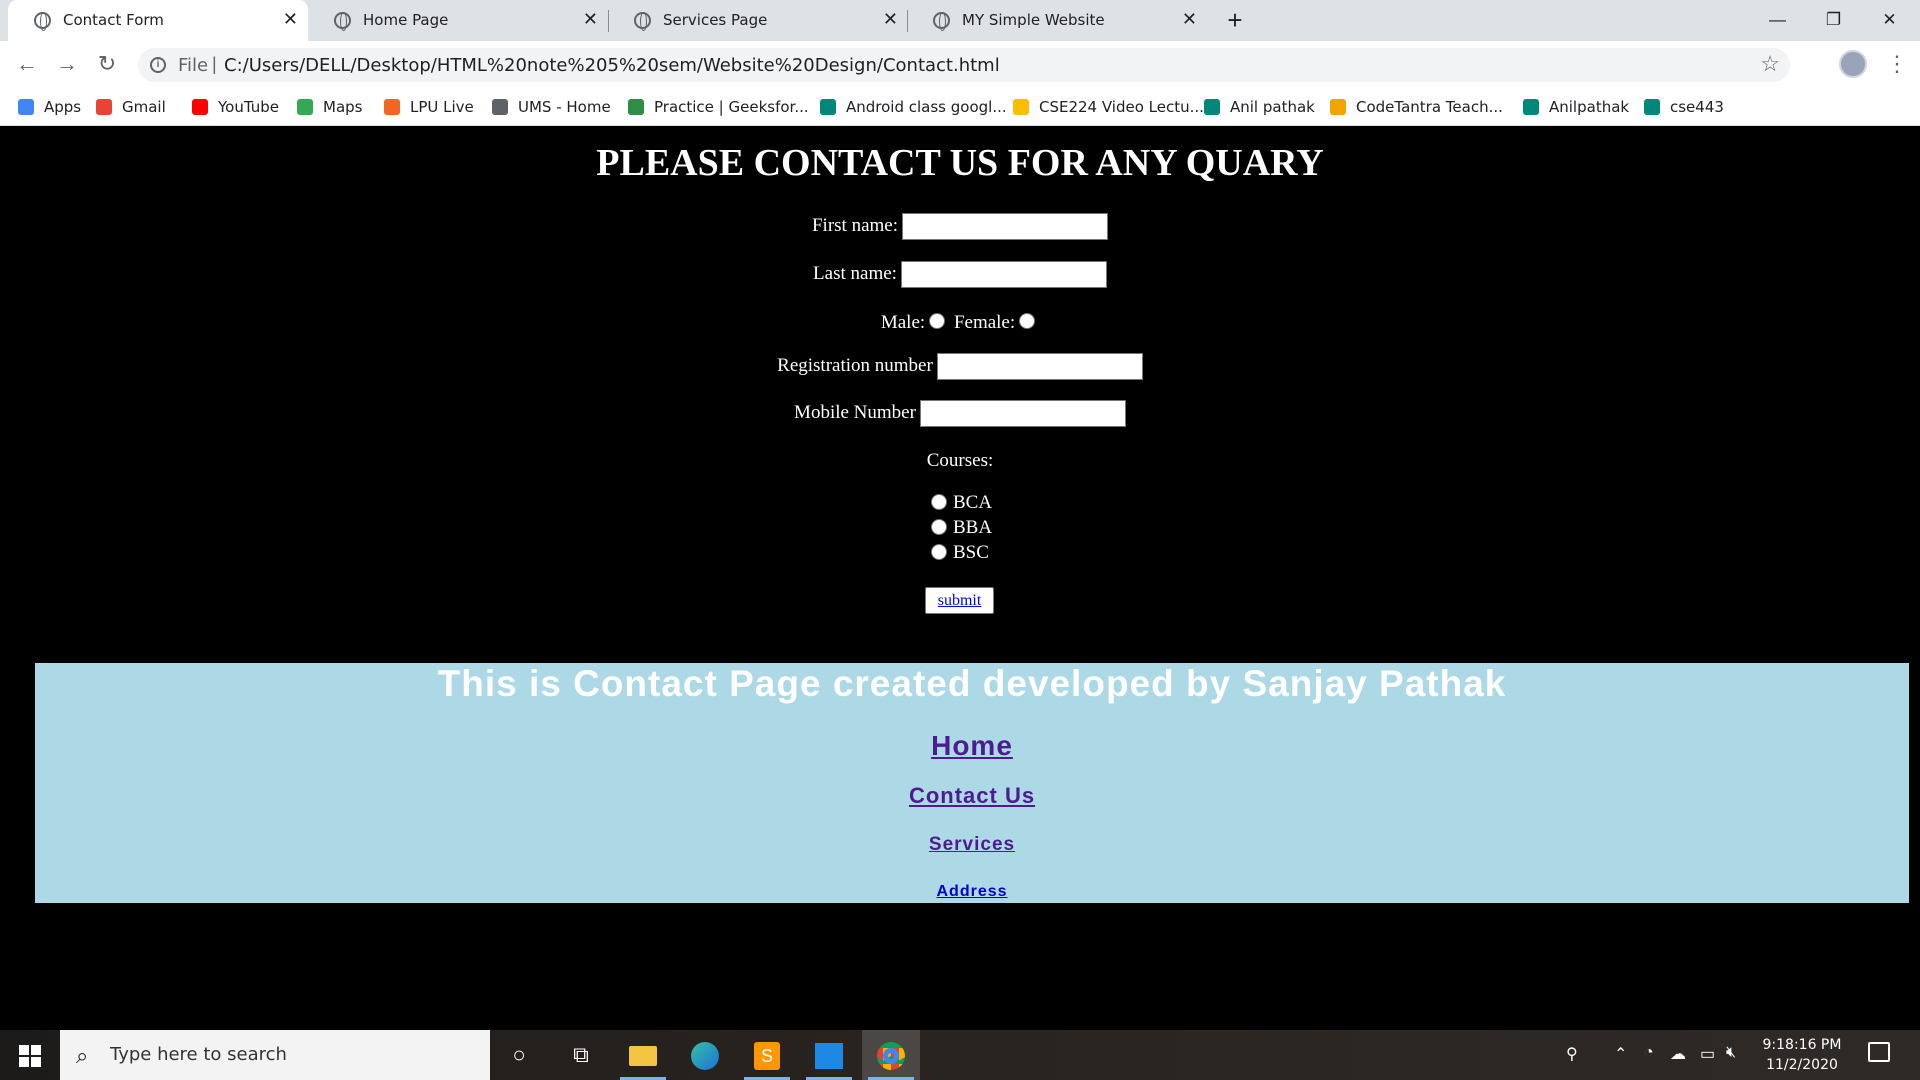  What do you see at coordinates (855, 273) in the screenshot?
I see `last-name-label: Last name:` at bounding box center [855, 273].